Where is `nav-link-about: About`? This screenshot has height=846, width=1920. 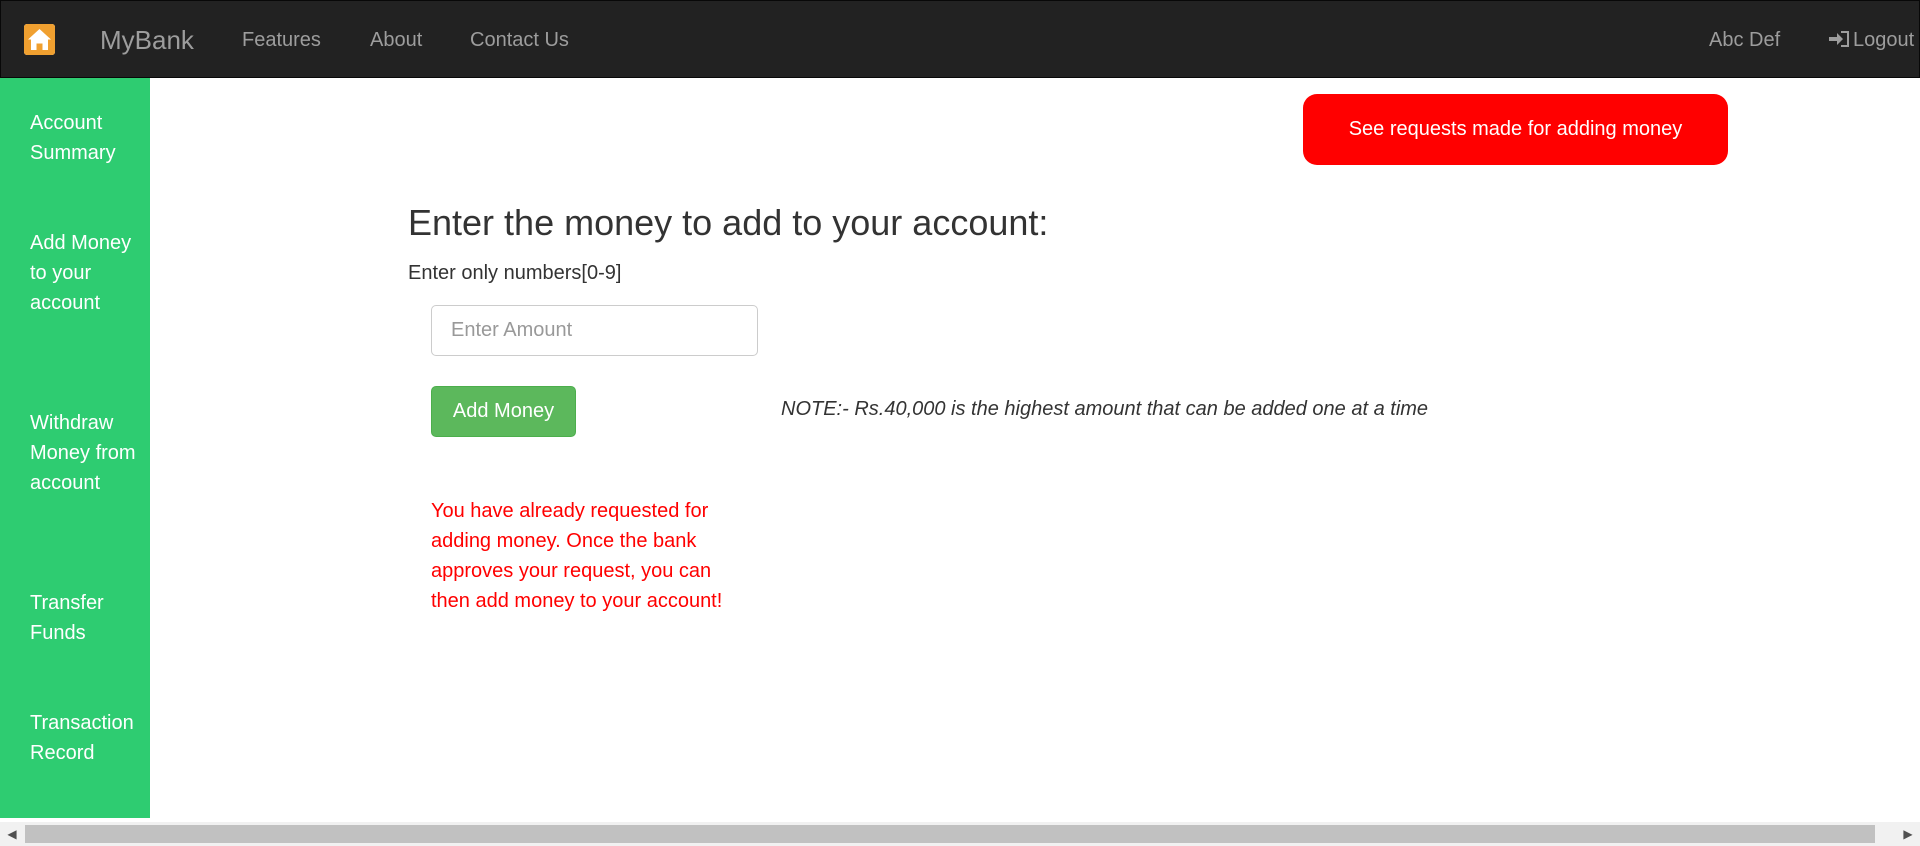 nav-link-about: About is located at coordinates (396, 40).